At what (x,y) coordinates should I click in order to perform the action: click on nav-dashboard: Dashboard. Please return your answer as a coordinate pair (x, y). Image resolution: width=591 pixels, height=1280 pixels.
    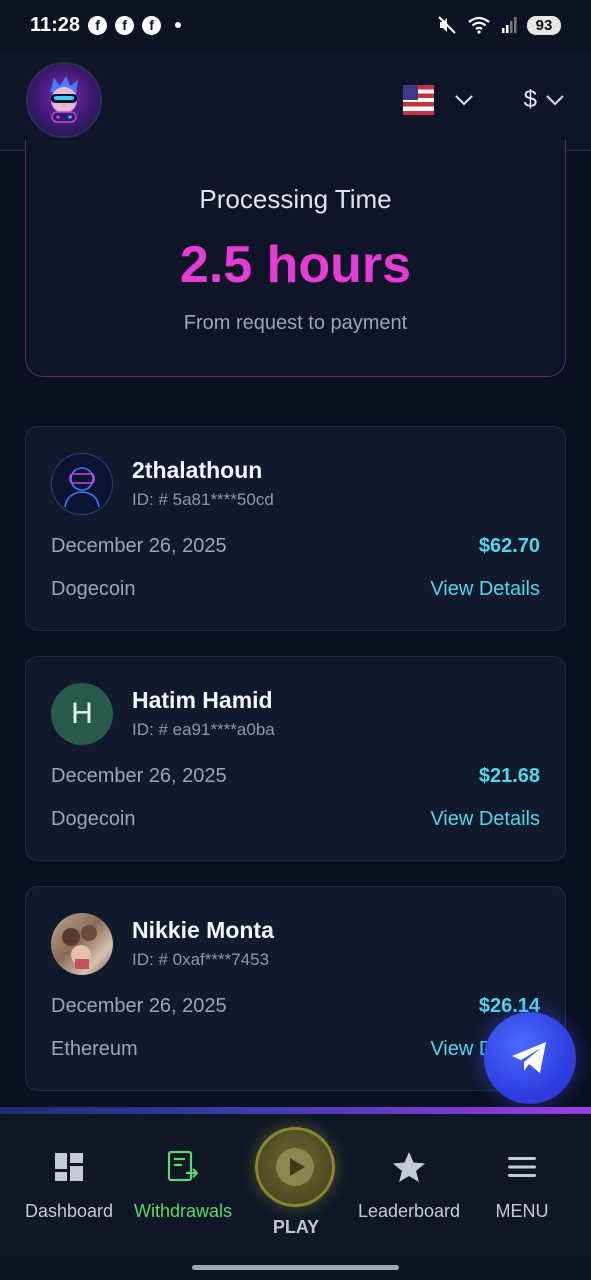
    Looking at the image, I should click on (69, 1184).